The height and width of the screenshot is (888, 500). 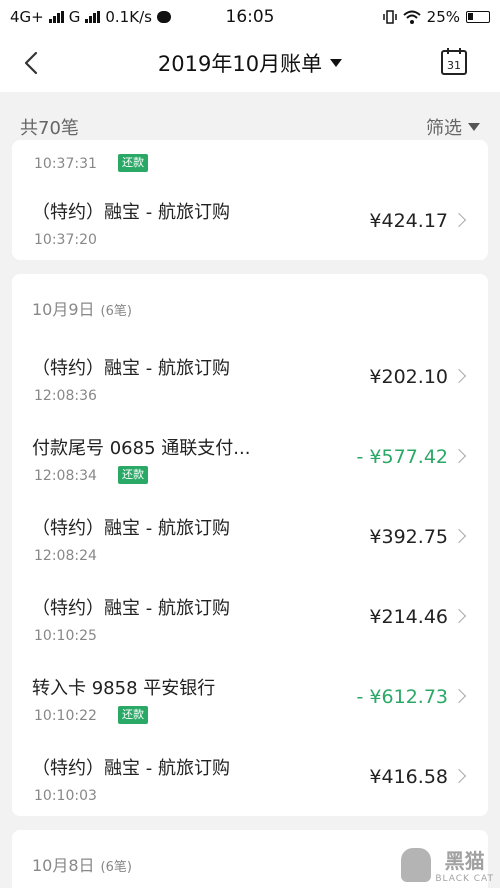 I want to click on wifi-icon, so click(x=411, y=17).